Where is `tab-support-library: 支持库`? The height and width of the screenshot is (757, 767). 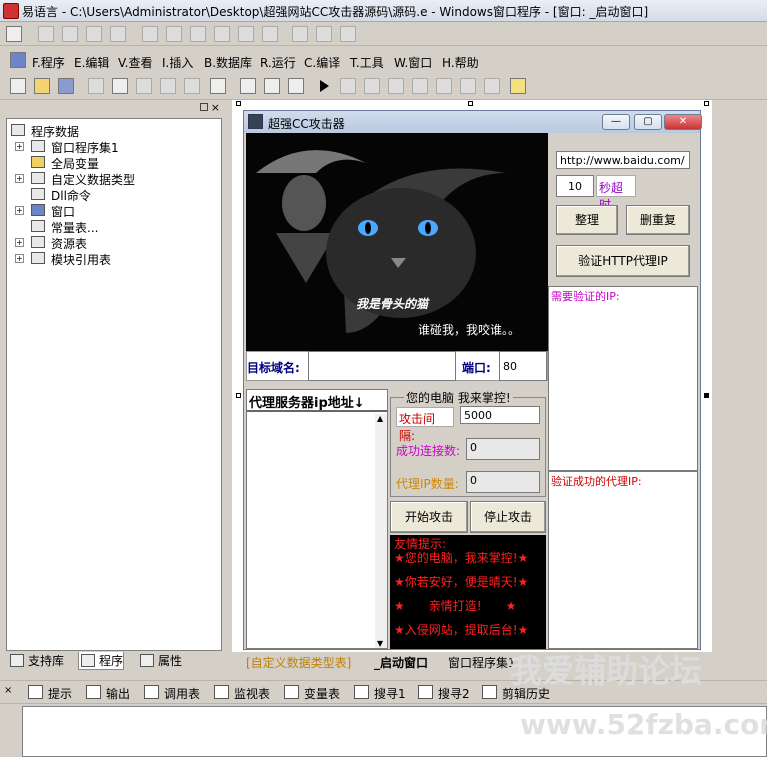
tab-support-library: 支持库 is located at coordinates (36, 661).